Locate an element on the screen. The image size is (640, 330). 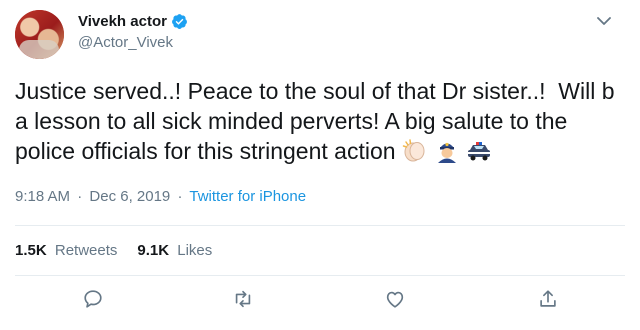
retweets-label: Retweets is located at coordinates (86, 250).